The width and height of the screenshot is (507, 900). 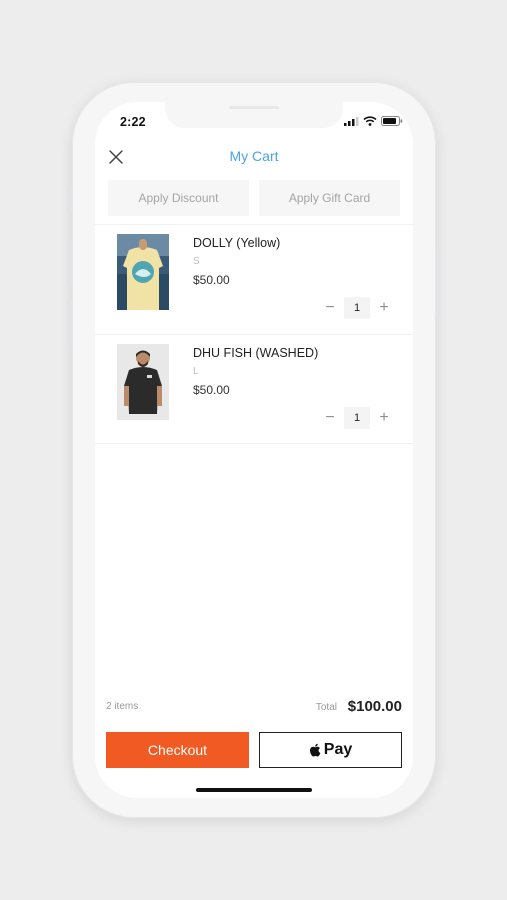 What do you see at coordinates (315, 750) in the screenshot?
I see `apple-icon` at bounding box center [315, 750].